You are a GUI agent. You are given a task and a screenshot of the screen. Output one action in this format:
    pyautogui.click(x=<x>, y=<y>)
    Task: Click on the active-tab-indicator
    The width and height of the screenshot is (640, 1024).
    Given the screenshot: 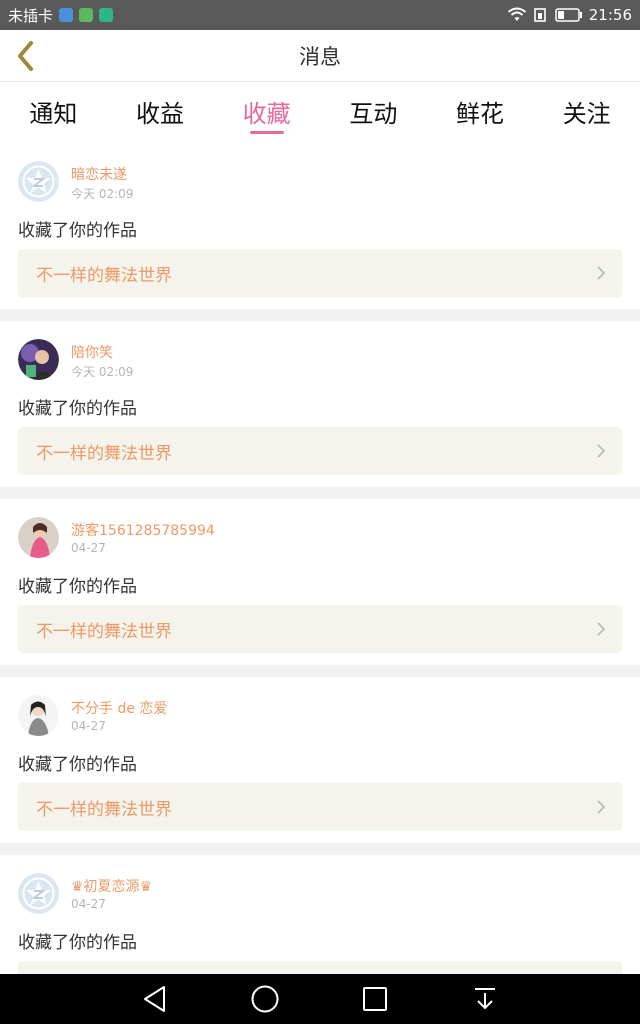 What is the action you would take?
    pyautogui.click(x=266, y=132)
    